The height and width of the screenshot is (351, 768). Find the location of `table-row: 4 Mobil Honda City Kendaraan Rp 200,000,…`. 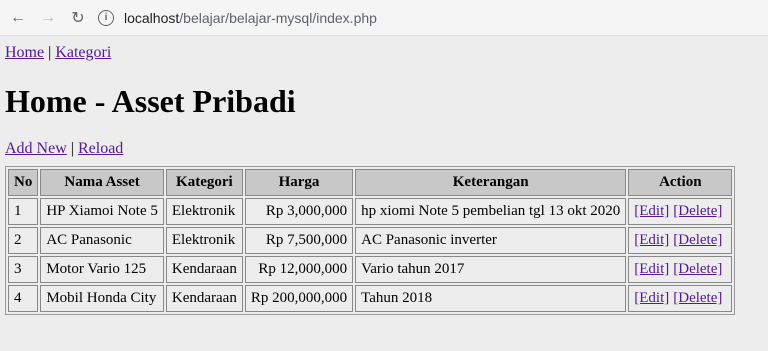

table-row: 4 Mobil Honda City Kendaraan Rp 200,000,… is located at coordinates (370, 298).